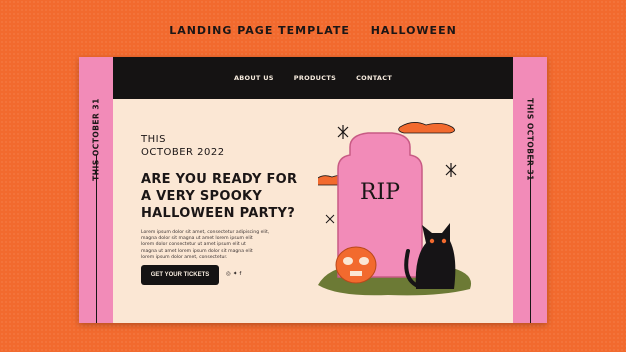 This screenshot has width=626, height=352. I want to click on right-side-strip: THIS OCTOBER 31, so click(530, 190).